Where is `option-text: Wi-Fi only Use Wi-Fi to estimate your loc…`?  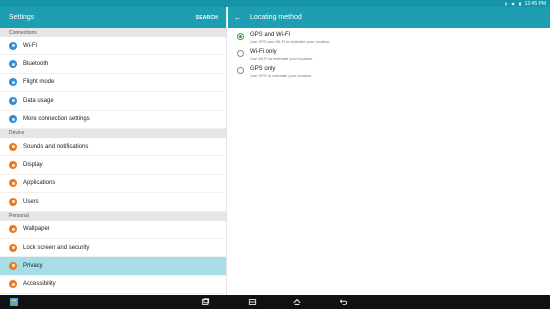
option-text: Wi-Fi only Use Wi-Fi to estimate your loc… is located at coordinates (281, 55).